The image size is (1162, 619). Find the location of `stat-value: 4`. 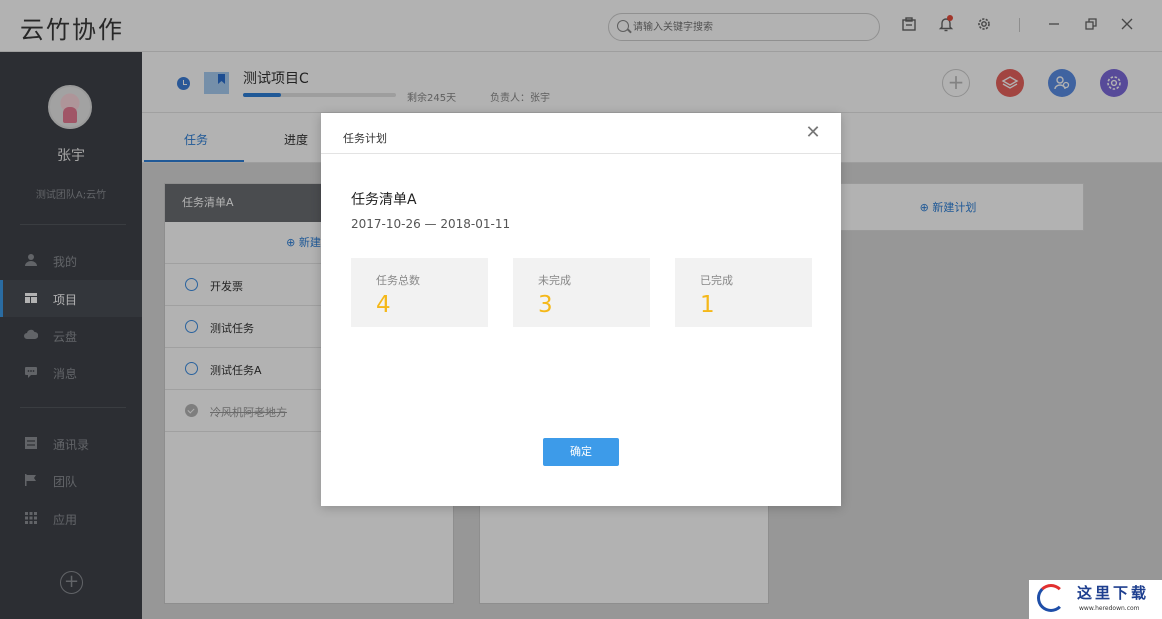

stat-value: 4 is located at coordinates (383, 305).